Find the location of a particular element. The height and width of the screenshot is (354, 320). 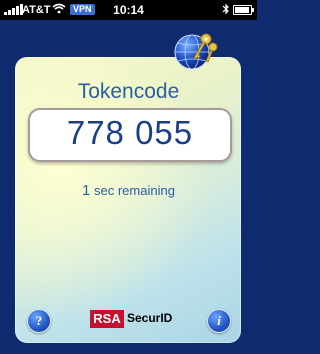

info-button: i is located at coordinates (219, 321).